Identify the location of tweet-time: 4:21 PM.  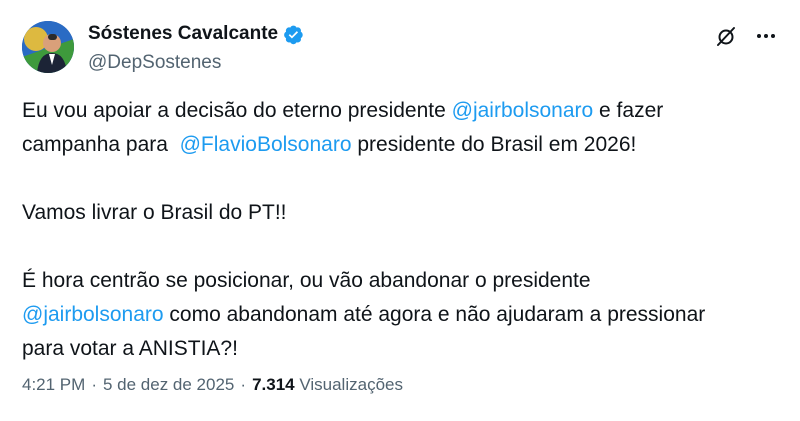
(53, 385).